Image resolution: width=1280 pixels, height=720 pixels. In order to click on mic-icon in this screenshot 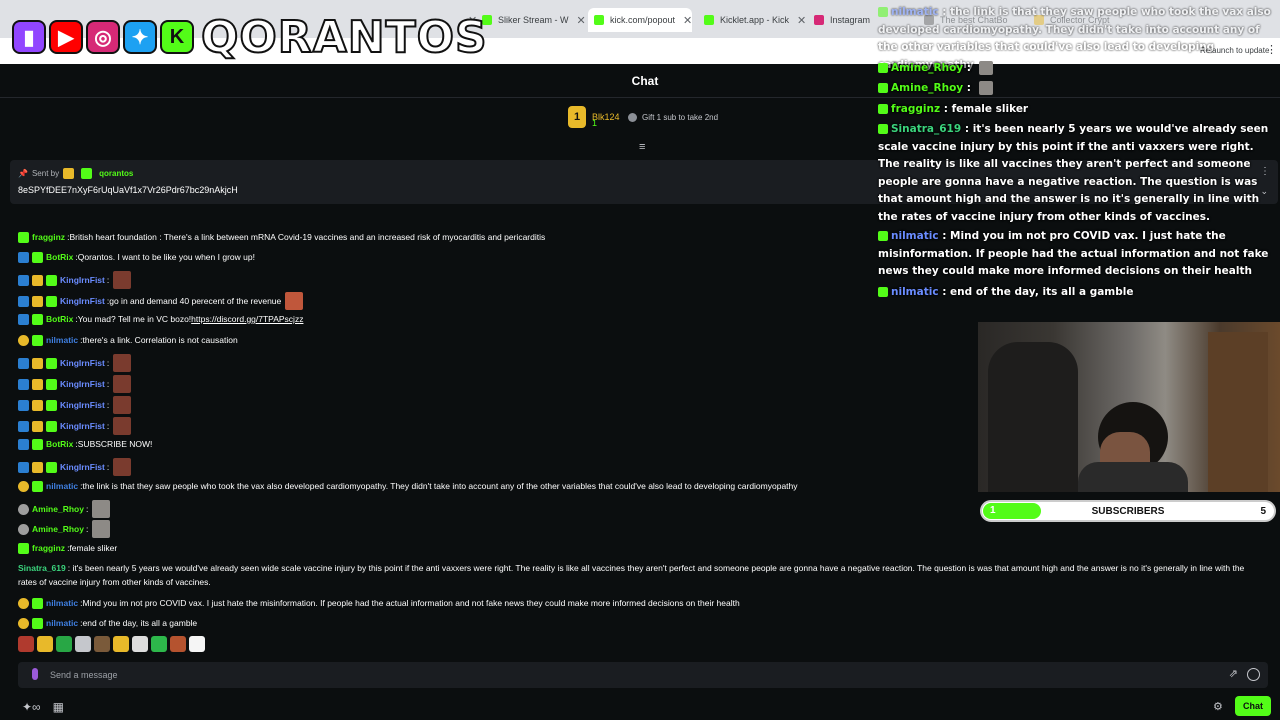, I will do `click(35, 674)`.